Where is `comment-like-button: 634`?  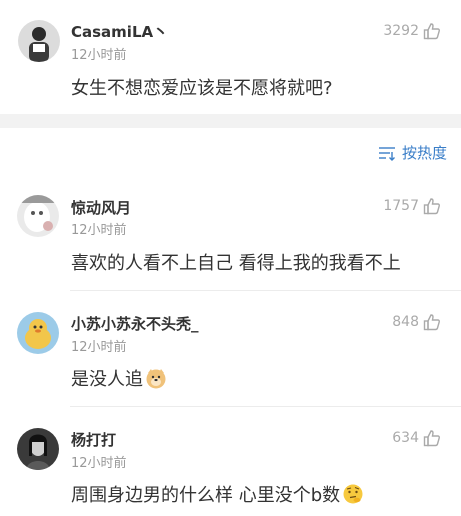 comment-like-button: 634 is located at coordinates (416, 438).